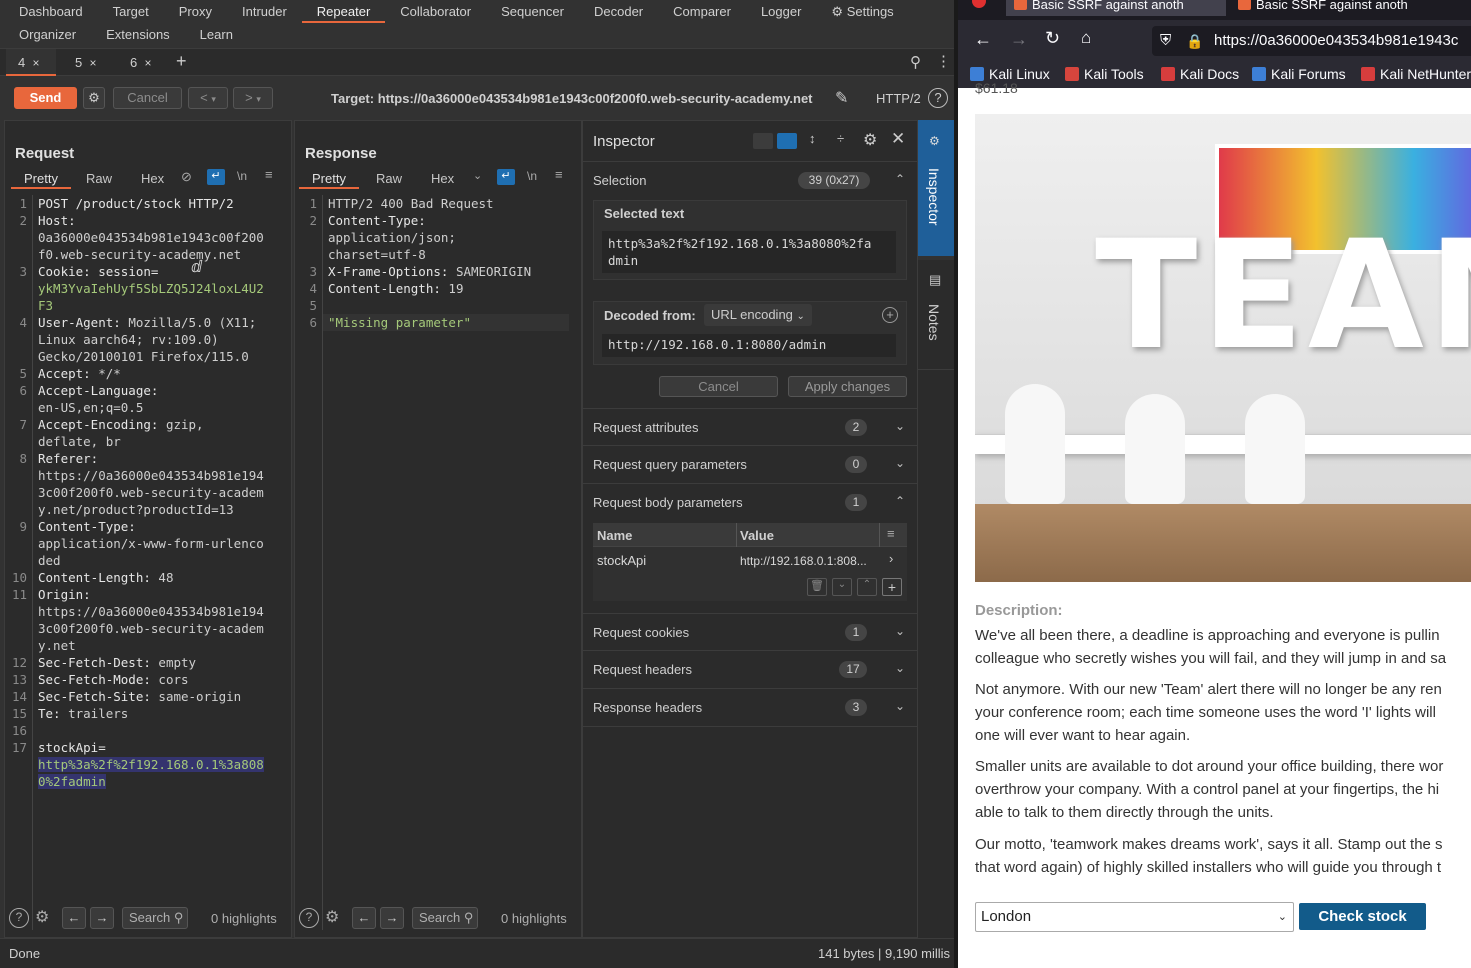 Image resolution: width=1471 pixels, height=968 pixels. What do you see at coordinates (138, 34) in the screenshot?
I see `menu-extensions: Extensions` at bounding box center [138, 34].